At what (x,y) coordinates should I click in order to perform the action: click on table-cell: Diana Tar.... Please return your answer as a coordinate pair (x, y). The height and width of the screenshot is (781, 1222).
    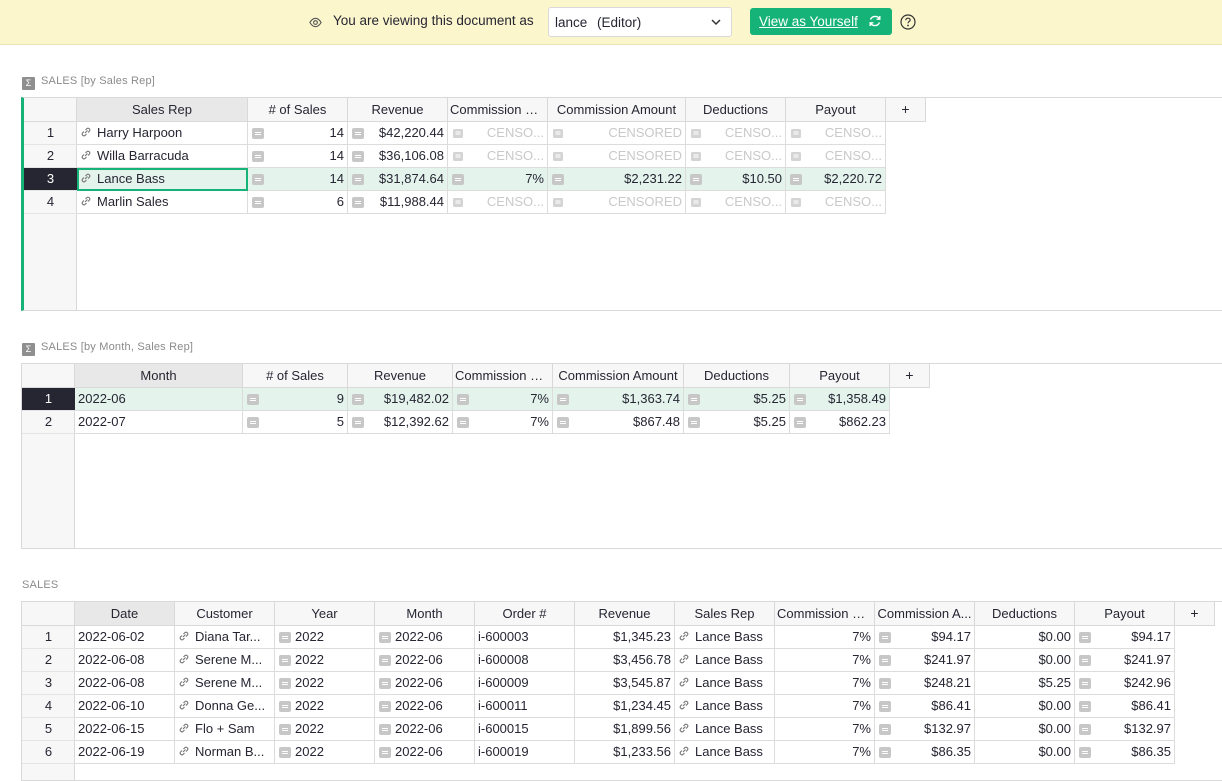
    Looking at the image, I should click on (225, 637).